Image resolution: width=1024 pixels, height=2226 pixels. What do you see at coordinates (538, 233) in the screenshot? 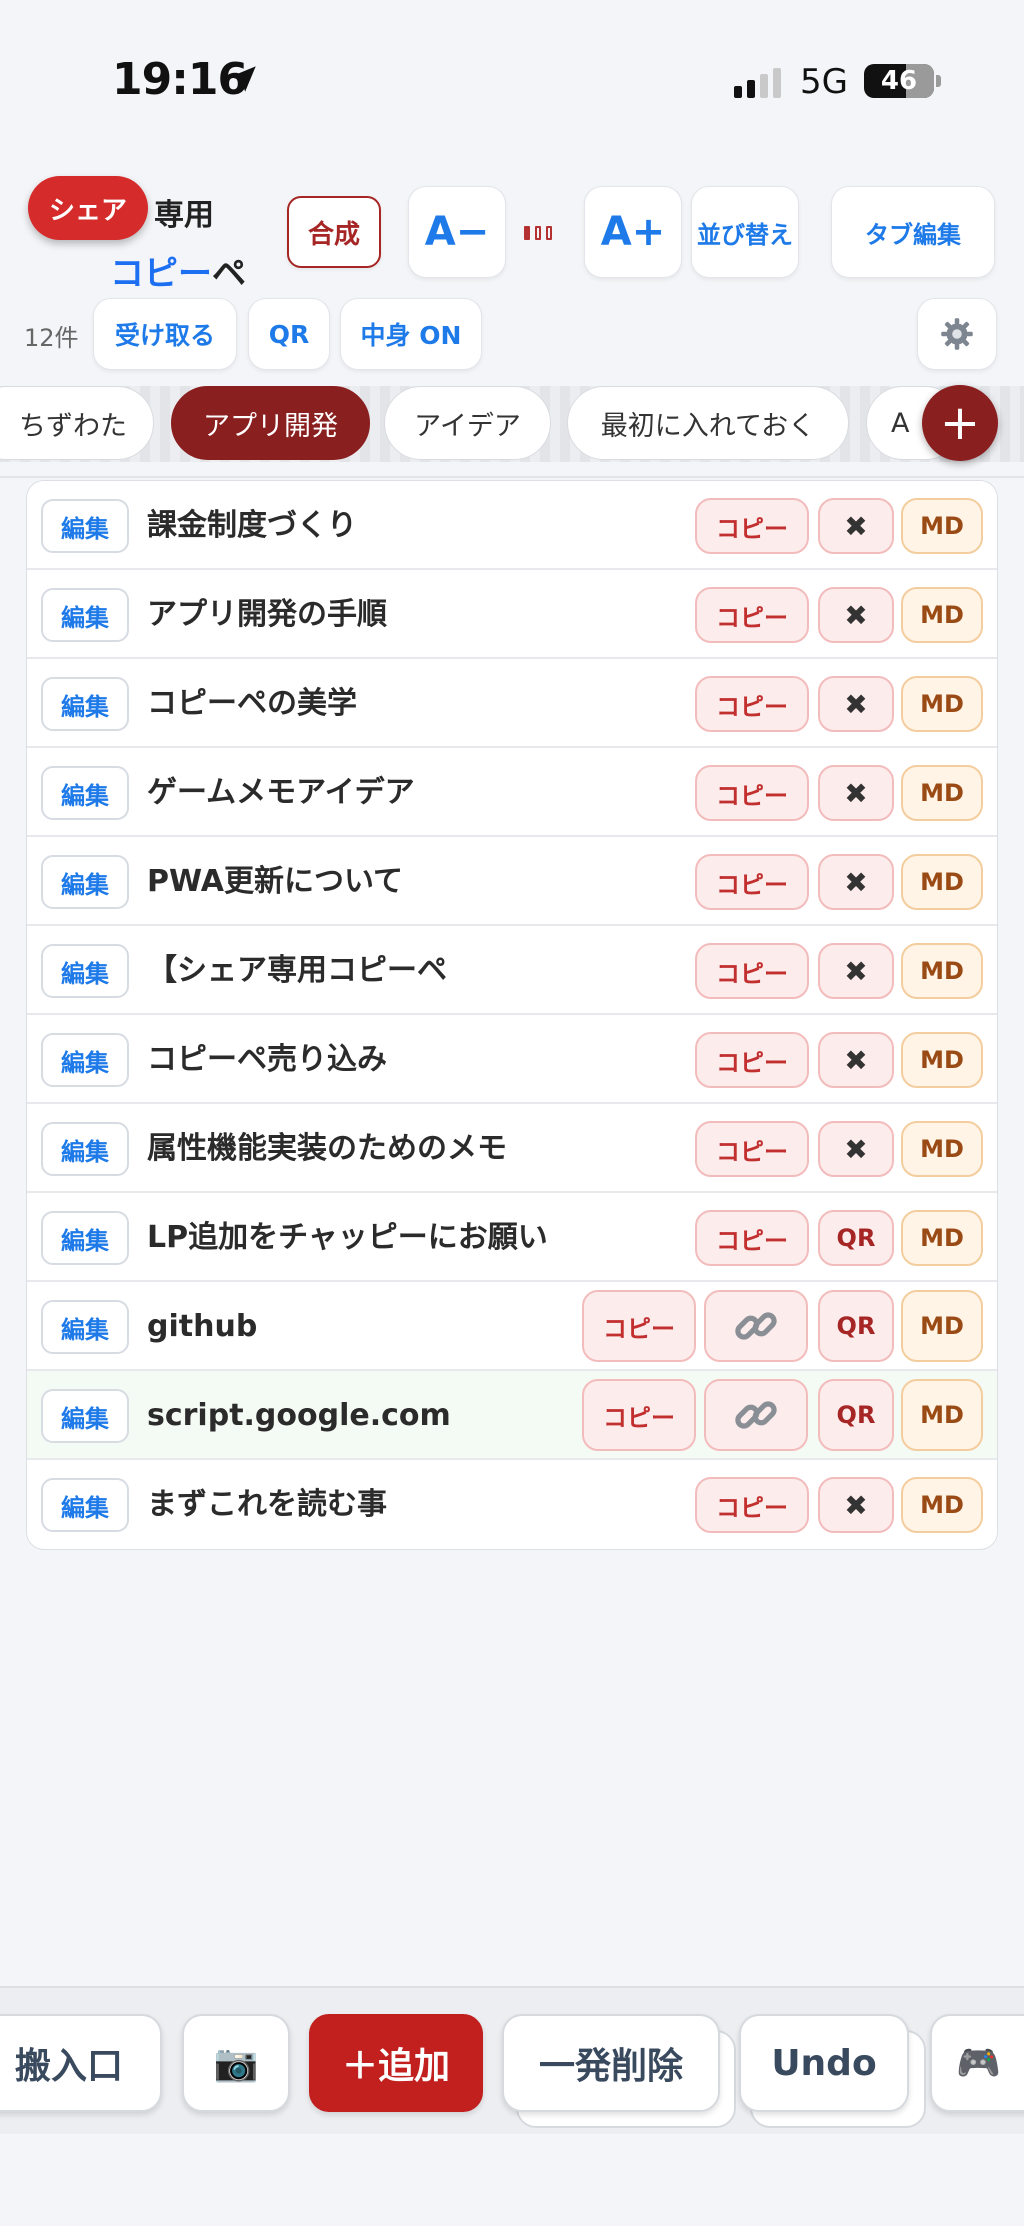
I see `font-size-indicator` at bounding box center [538, 233].